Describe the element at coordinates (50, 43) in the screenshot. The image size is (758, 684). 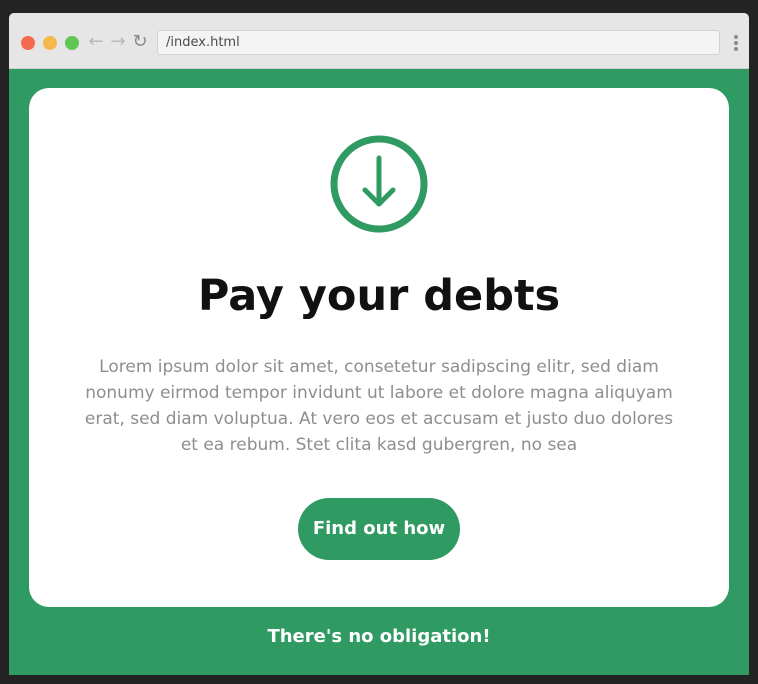
I see `minimize-window-button` at that location.